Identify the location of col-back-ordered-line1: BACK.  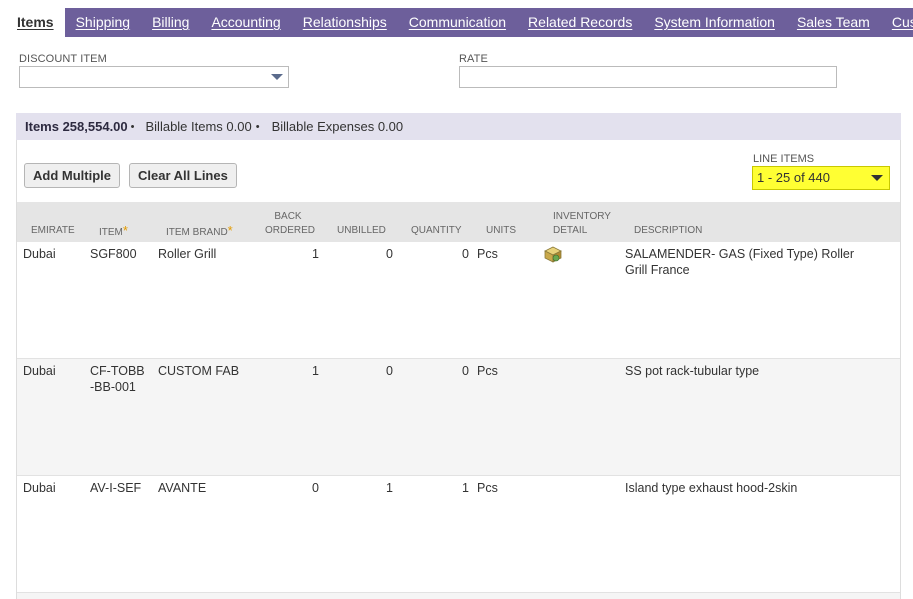
(288, 216).